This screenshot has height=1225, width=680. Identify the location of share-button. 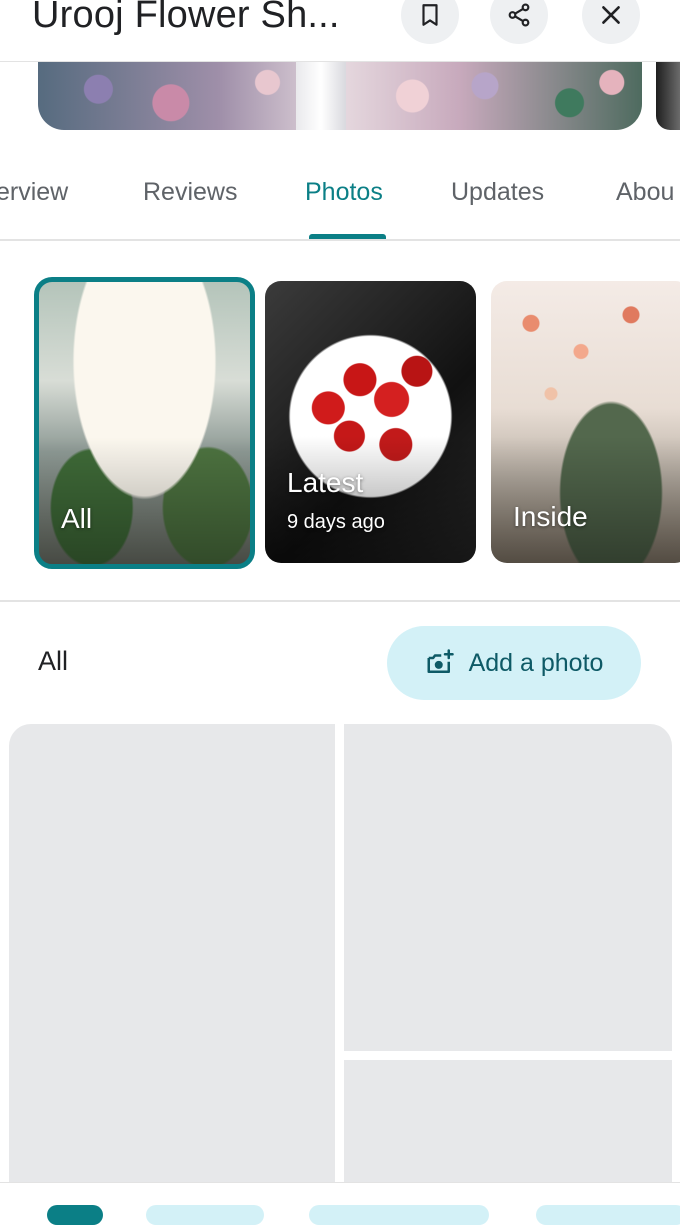
(519, 22).